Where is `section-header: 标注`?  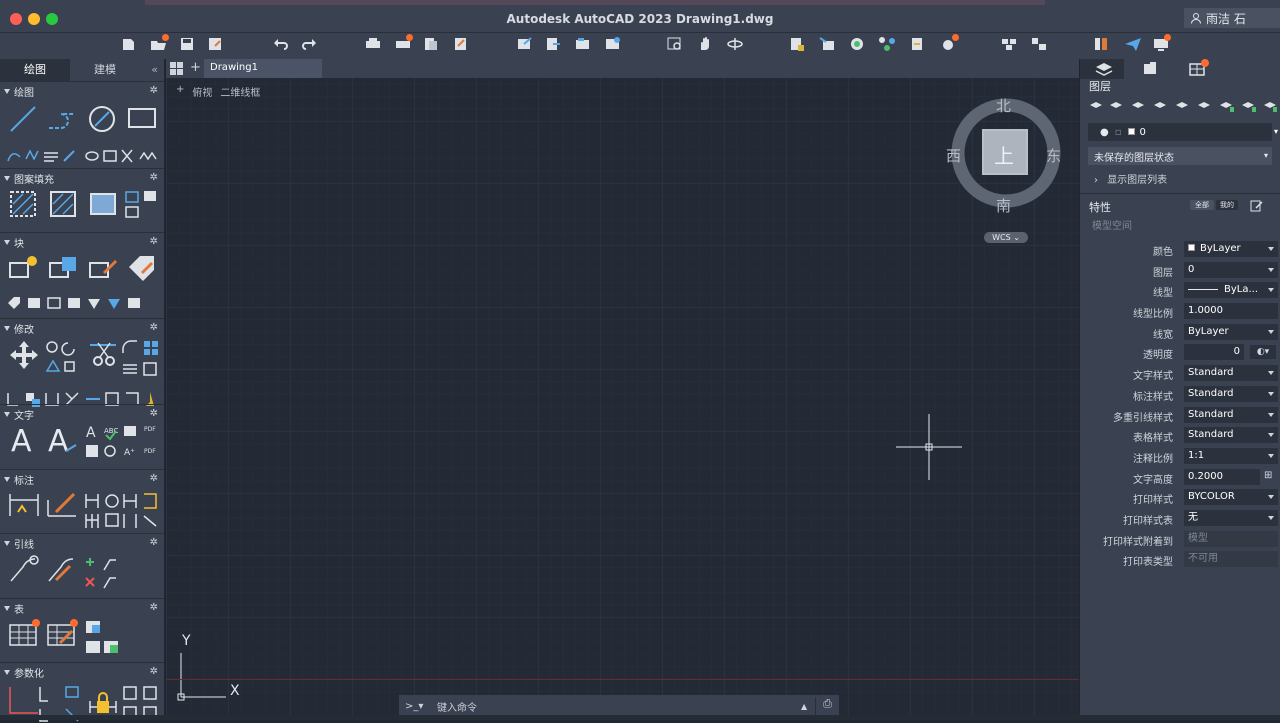 section-header: 标注 is located at coordinates (82, 479).